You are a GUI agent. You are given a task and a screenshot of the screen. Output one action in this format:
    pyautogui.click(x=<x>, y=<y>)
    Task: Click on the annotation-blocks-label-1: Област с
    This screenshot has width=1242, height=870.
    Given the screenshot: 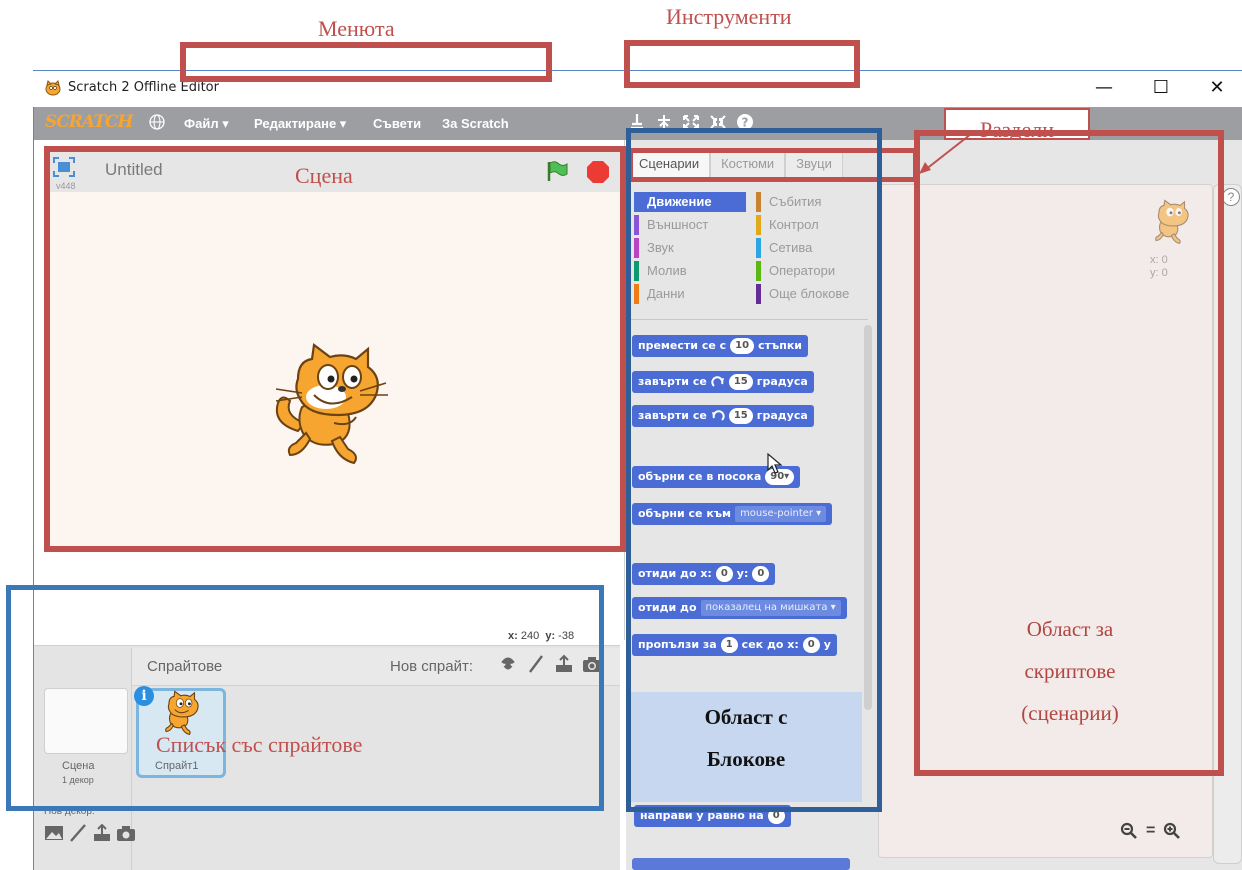 What is the action you would take?
    pyautogui.click(x=746, y=717)
    